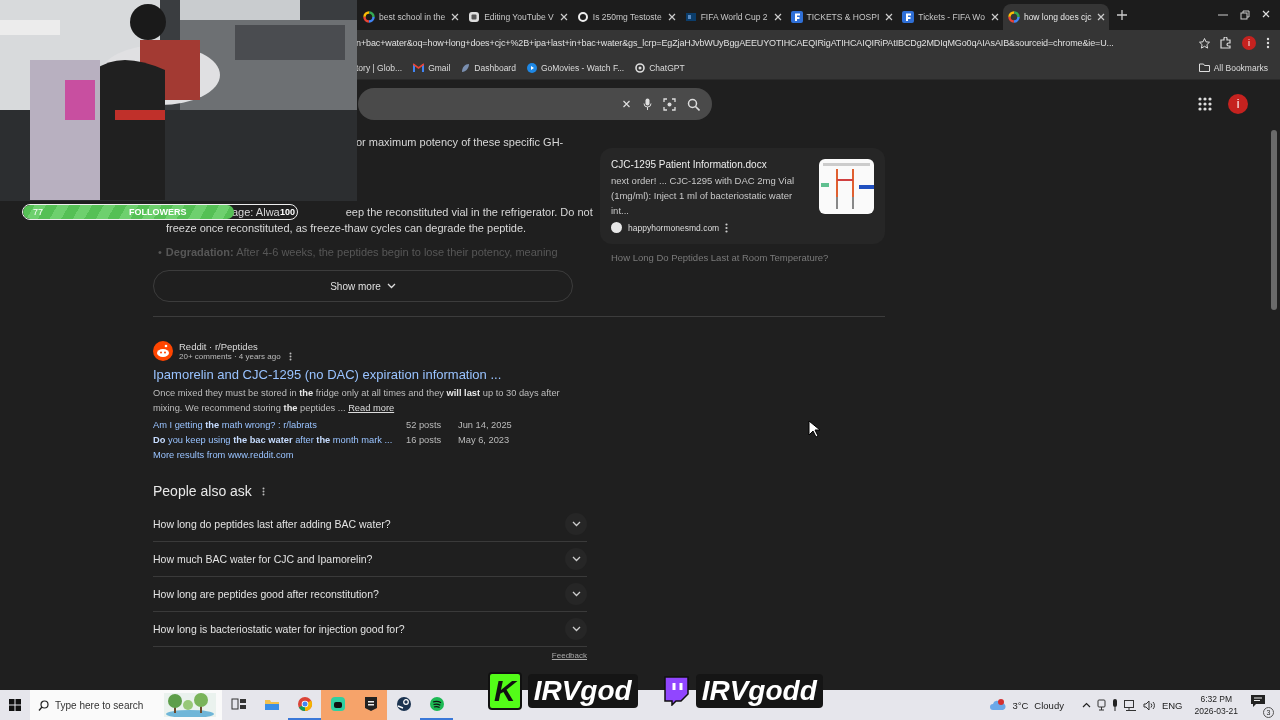 This screenshot has height=720, width=1280. What do you see at coordinates (505, 691) in the screenshot?
I see `channel-logo: K` at bounding box center [505, 691].